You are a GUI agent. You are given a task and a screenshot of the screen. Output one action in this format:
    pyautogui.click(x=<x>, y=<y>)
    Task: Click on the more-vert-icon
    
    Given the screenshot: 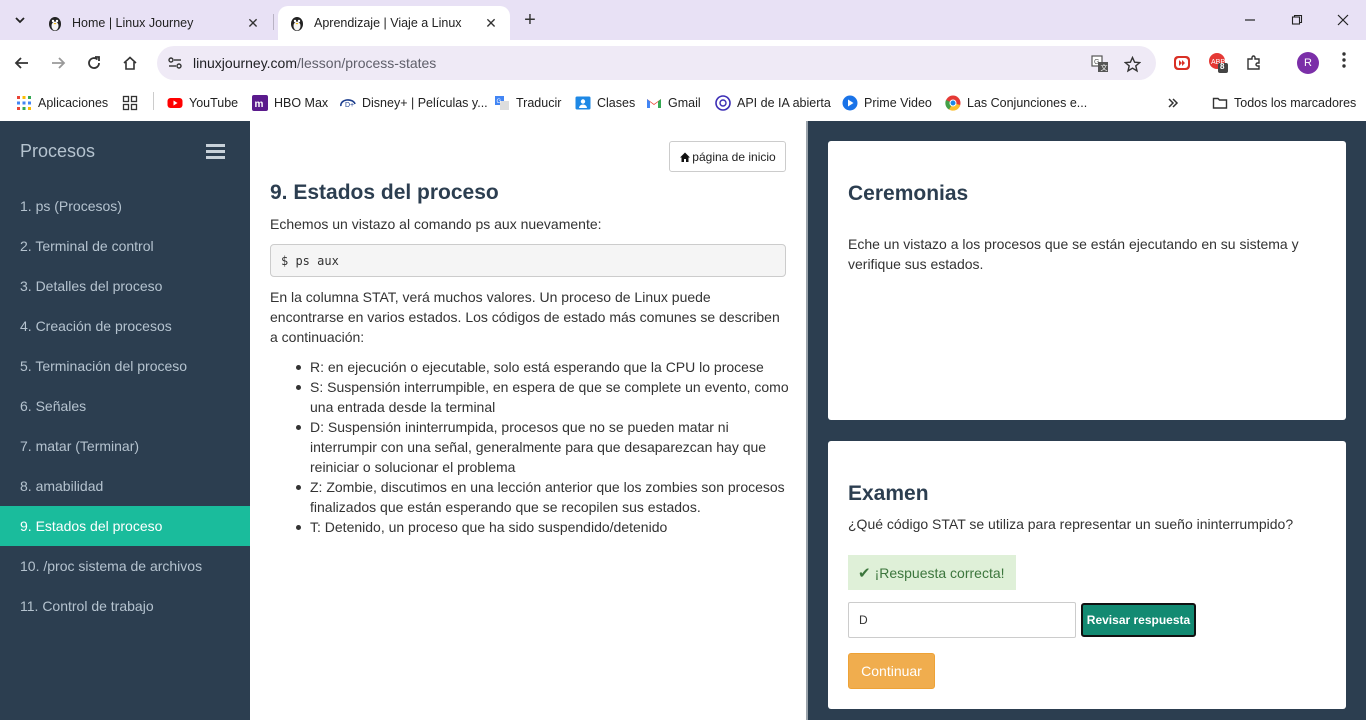 What is the action you would take?
    pyautogui.click(x=1344, y=60)
    